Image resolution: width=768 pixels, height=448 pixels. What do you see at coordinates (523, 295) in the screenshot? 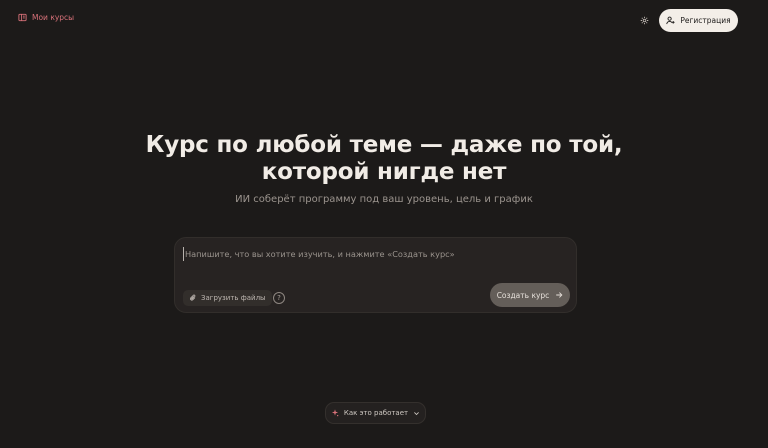
I see `create-course-label: Создать курс` at bounding box center [523, 295].